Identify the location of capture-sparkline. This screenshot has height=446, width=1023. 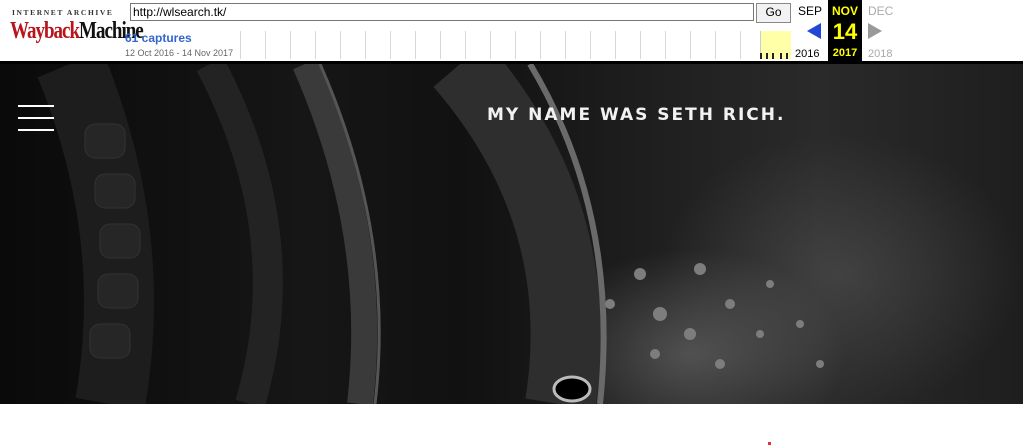
(515, 45).